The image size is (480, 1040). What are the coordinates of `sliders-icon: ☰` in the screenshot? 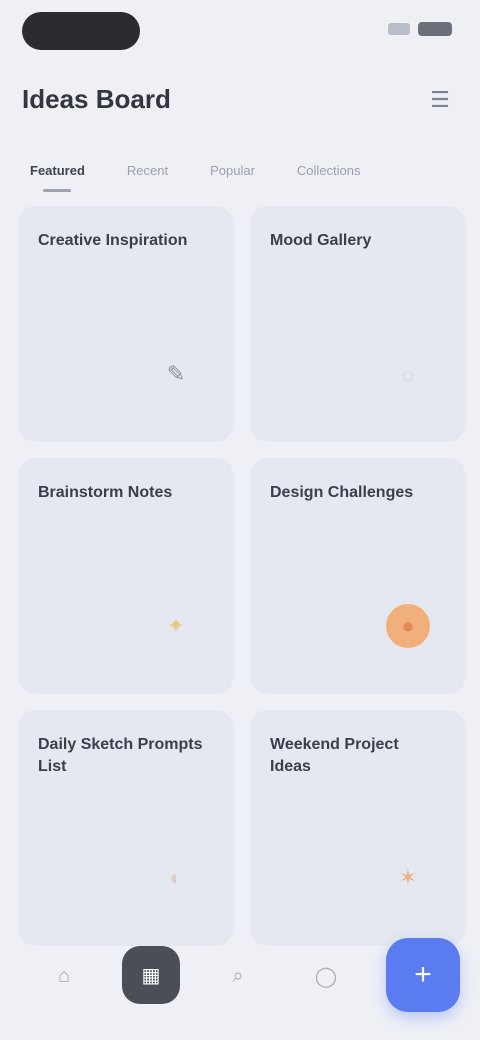 It's located at (440, 100).